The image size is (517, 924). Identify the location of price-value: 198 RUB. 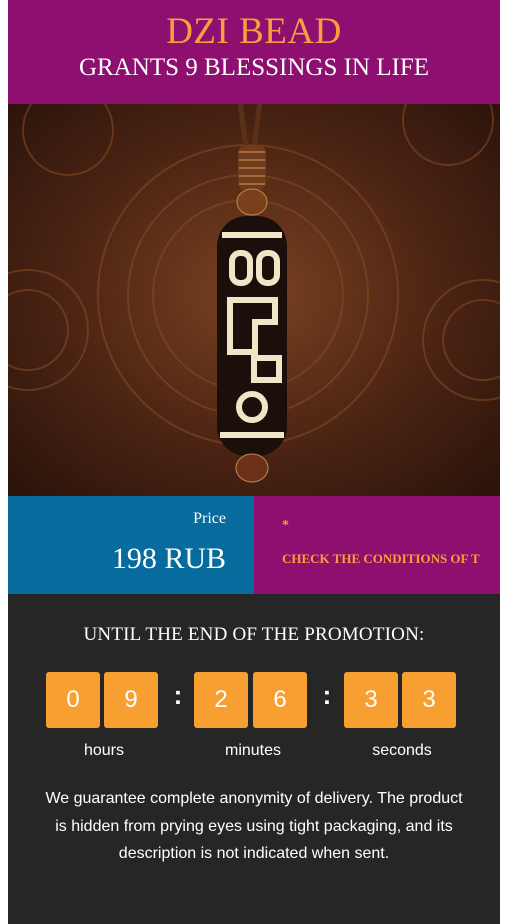
(168, 558).